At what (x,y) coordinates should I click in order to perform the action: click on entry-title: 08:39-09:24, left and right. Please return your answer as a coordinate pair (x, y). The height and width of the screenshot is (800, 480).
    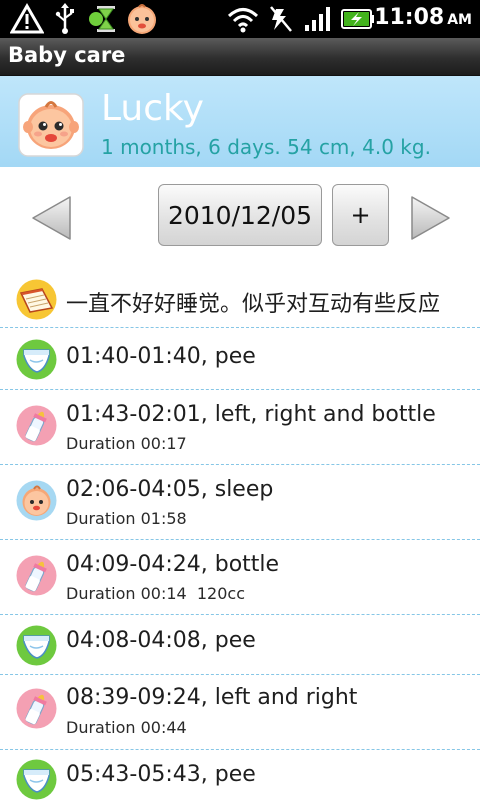
    Looking at the image, I should click on (212, 697).